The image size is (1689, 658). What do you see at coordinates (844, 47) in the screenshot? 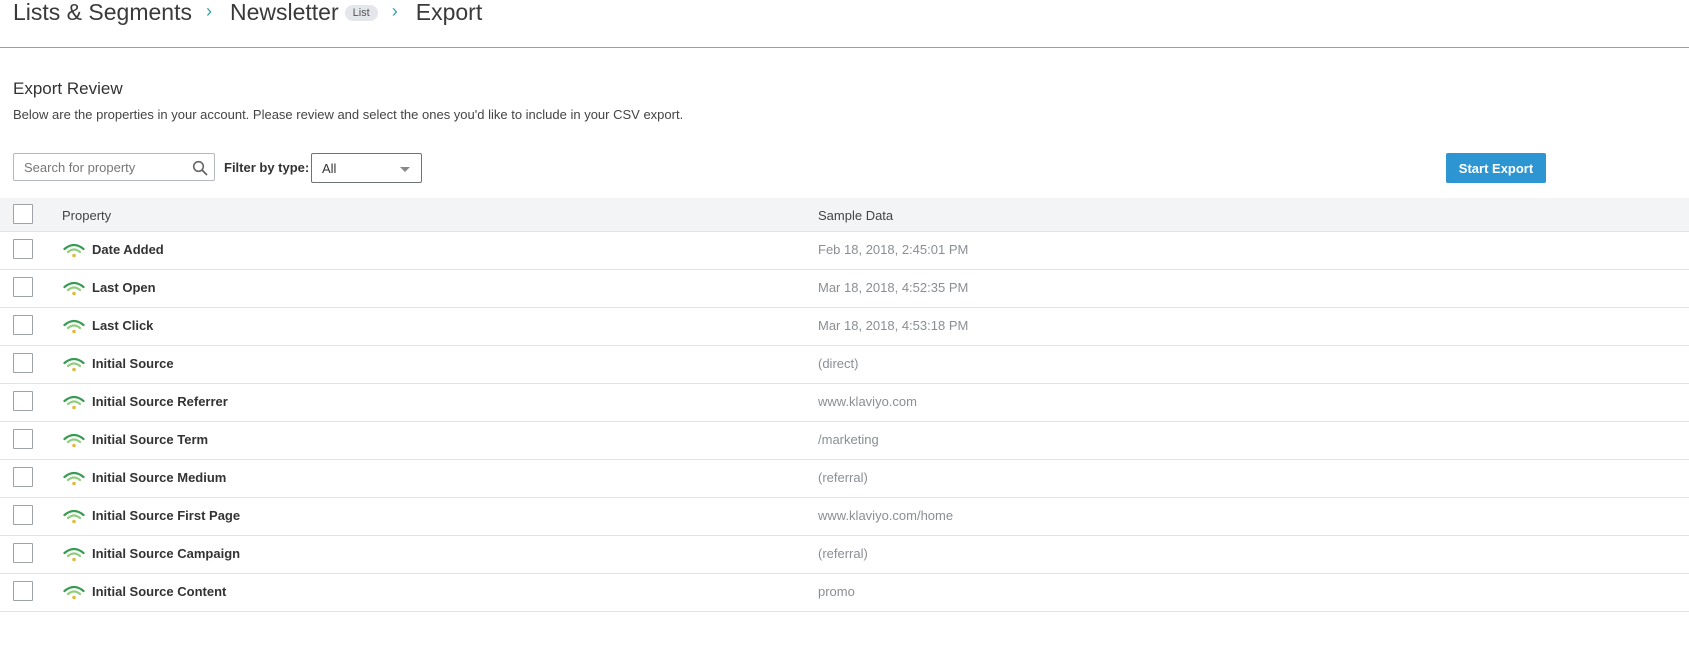
I see `header-divider` at bounding box center [844, 47].